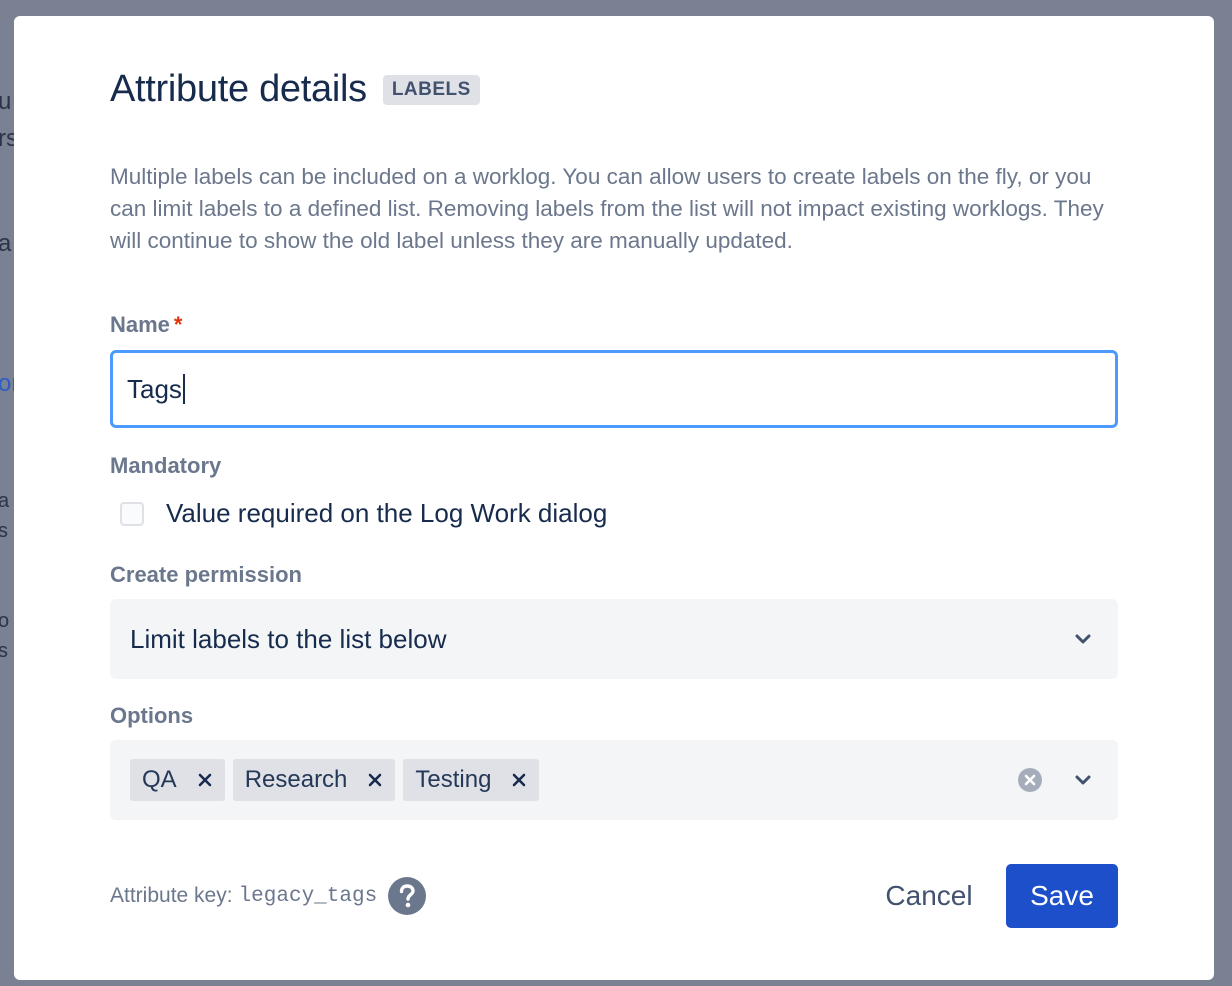  What do you see at coordinates (166, 465) in the screenshot?
I see `mandatory-label: Mandatory` at bounding box center [166, 465].